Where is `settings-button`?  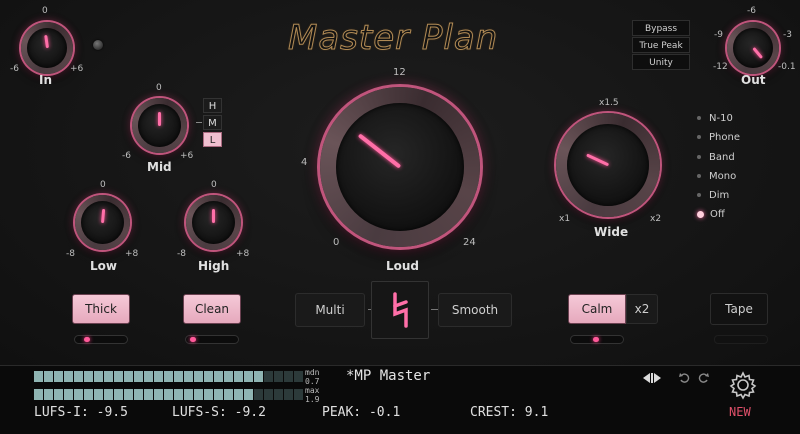 settings-button is located at coordinates (743, 385).